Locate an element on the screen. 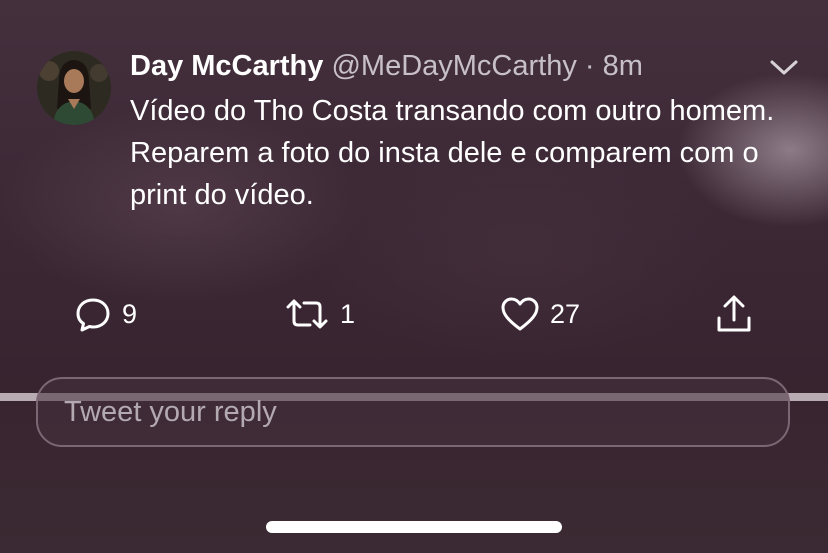  tweet-header: Day McCarthy @MeDayMcCarthy · 8m is located at coordinates (386, 66).